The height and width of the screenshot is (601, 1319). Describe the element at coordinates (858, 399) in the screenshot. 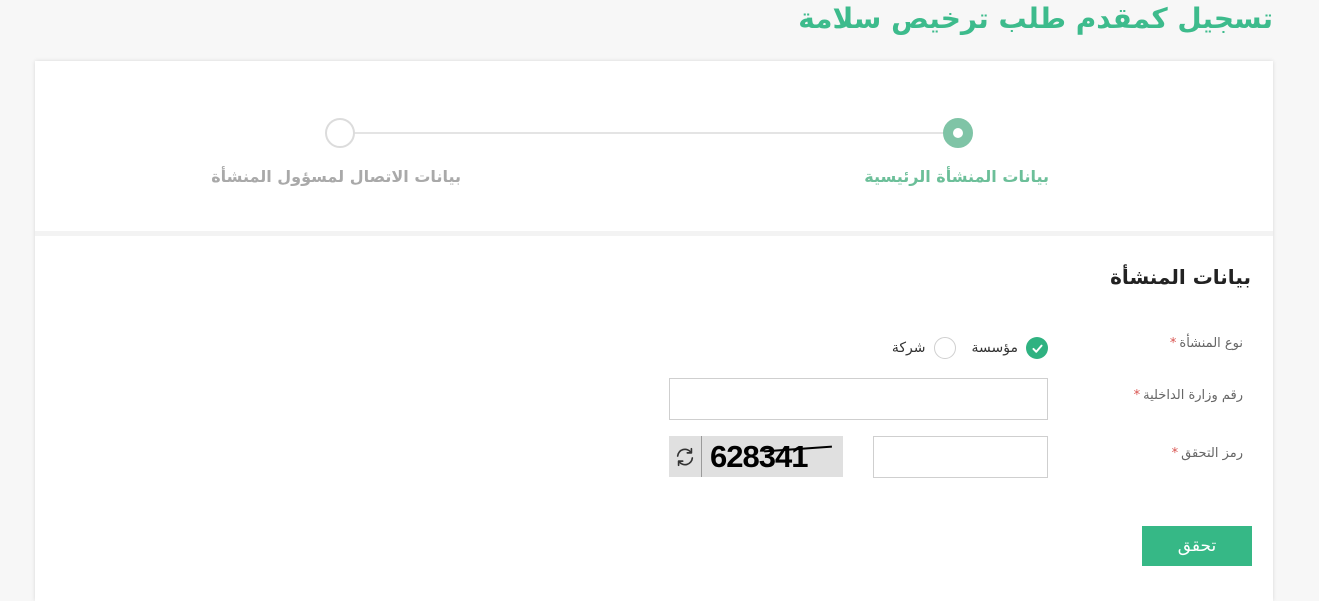

I see `moi-number-input` at that location.